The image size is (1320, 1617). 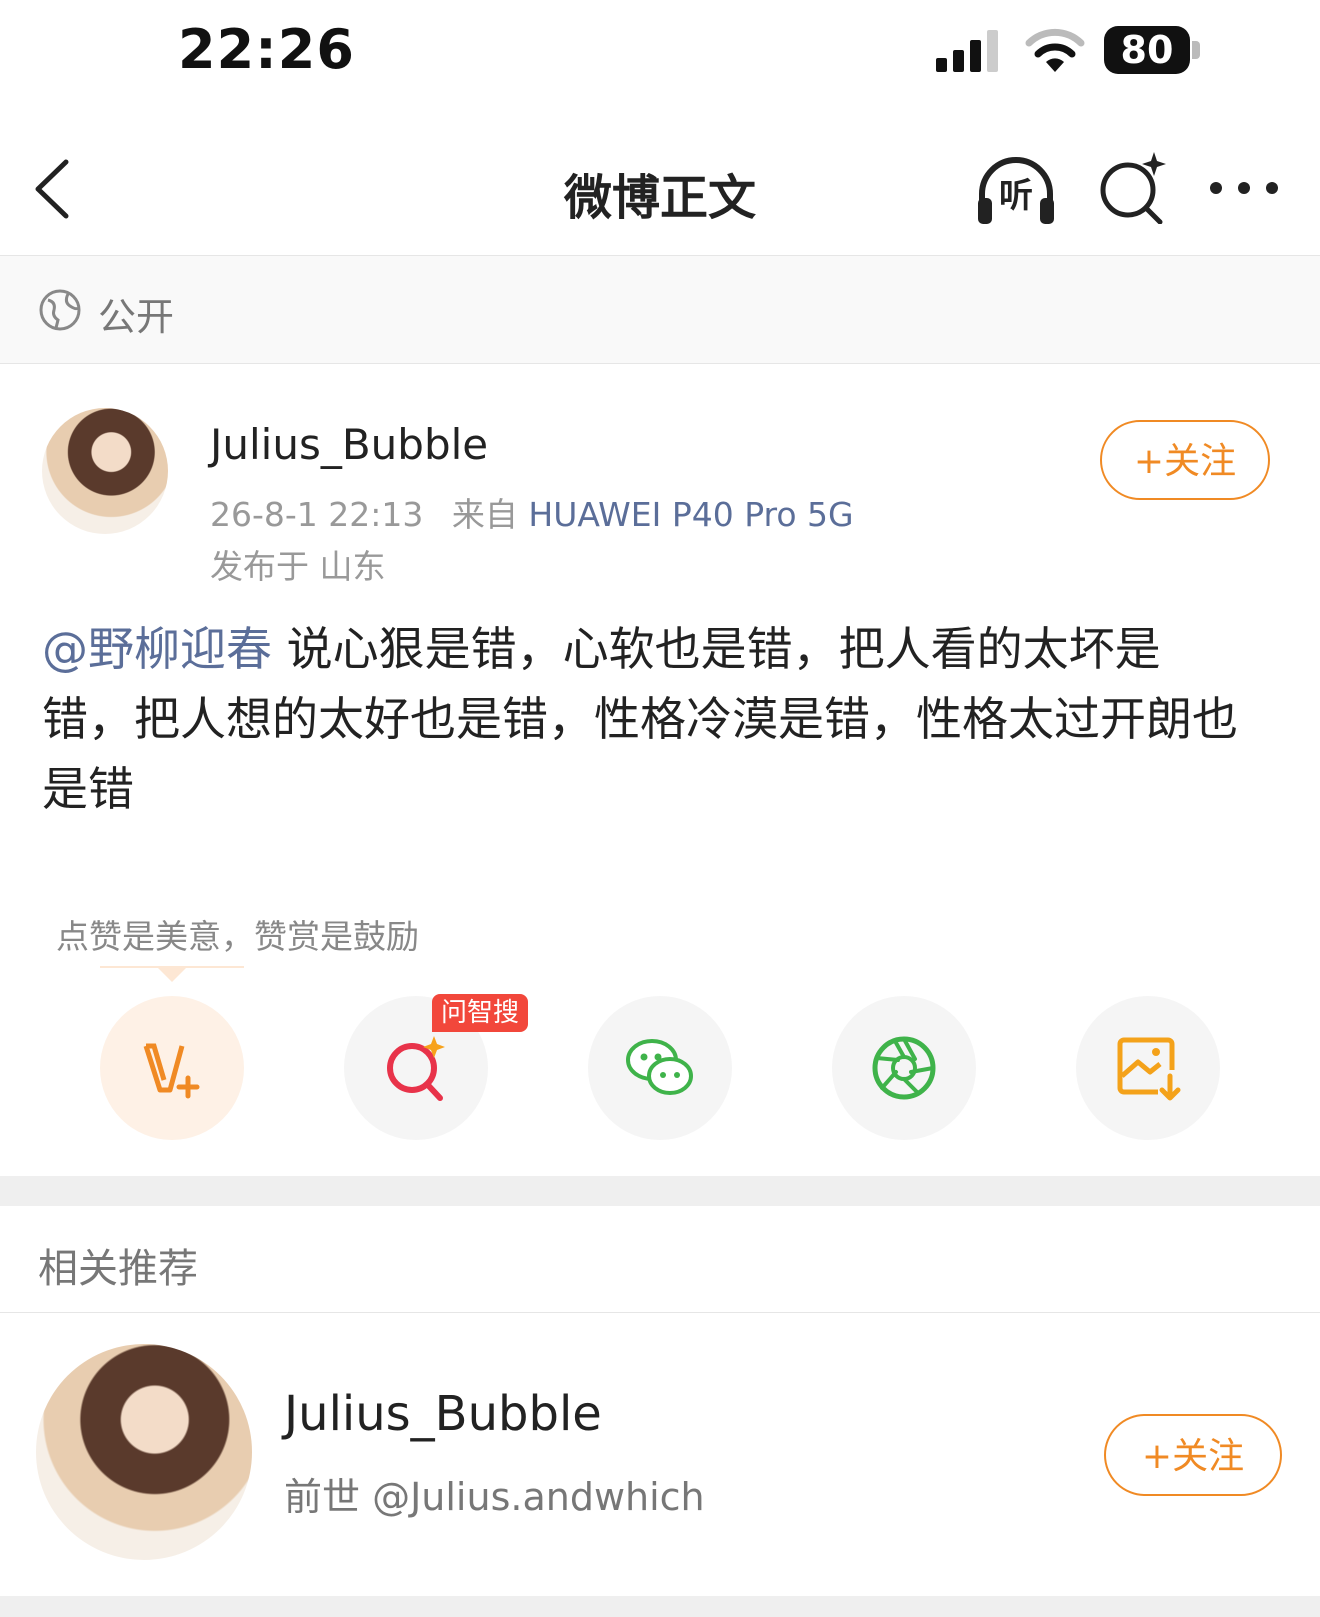 I want to click on moments-shutter-icon, so click(x=904, y=1068).